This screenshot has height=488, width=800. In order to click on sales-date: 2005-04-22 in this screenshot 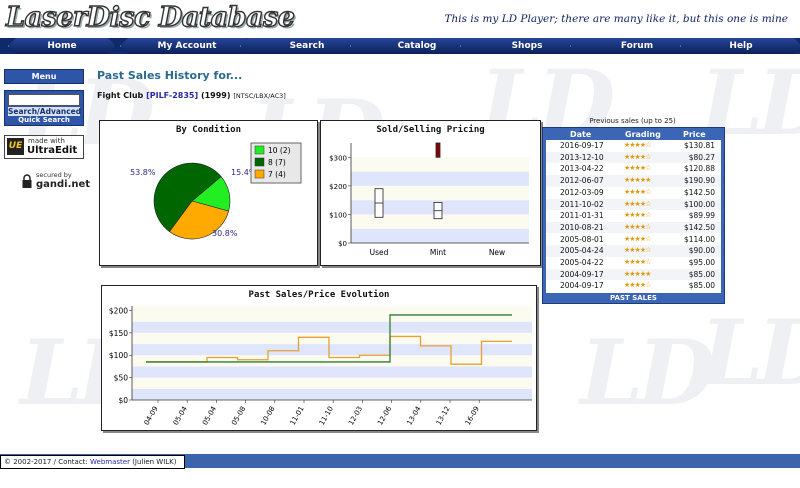, I will do `click(582, 262)`.